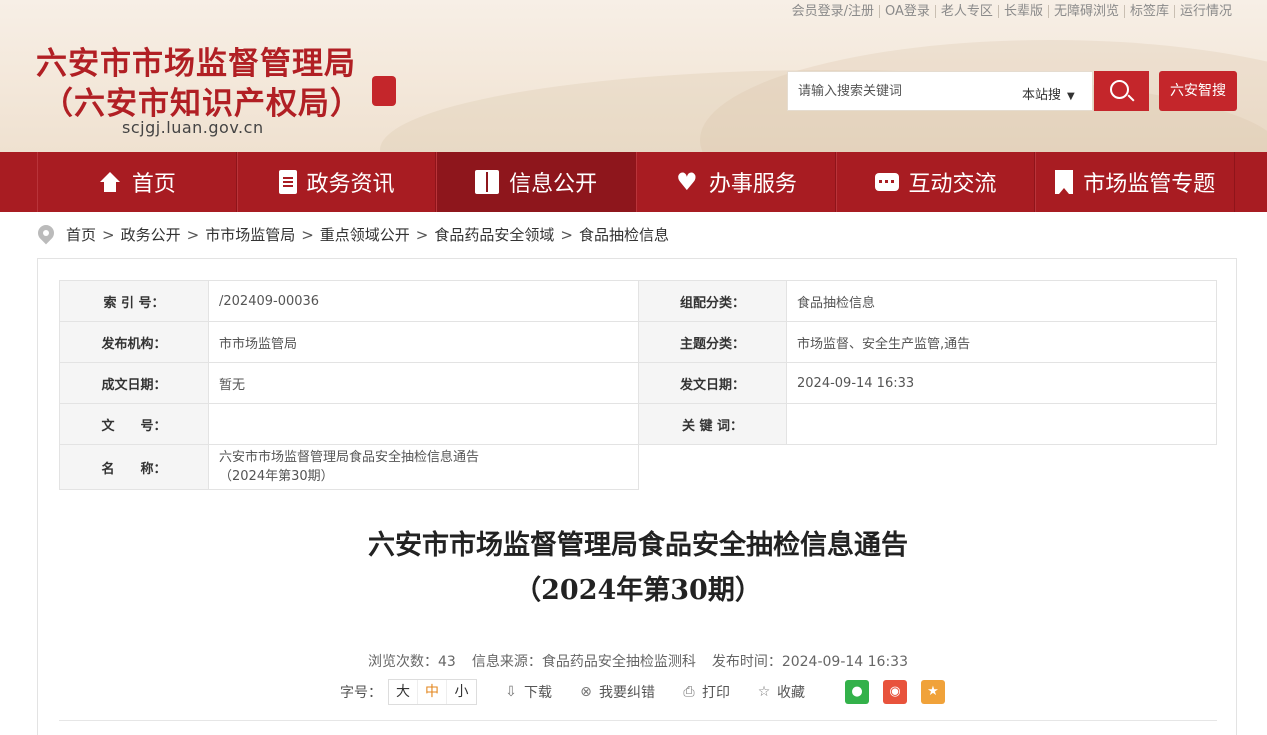 Image resolution: width=1267 pixels, height=735 pixels. I want to click on chevron-down-icon: ▼, so click(1071, 96).